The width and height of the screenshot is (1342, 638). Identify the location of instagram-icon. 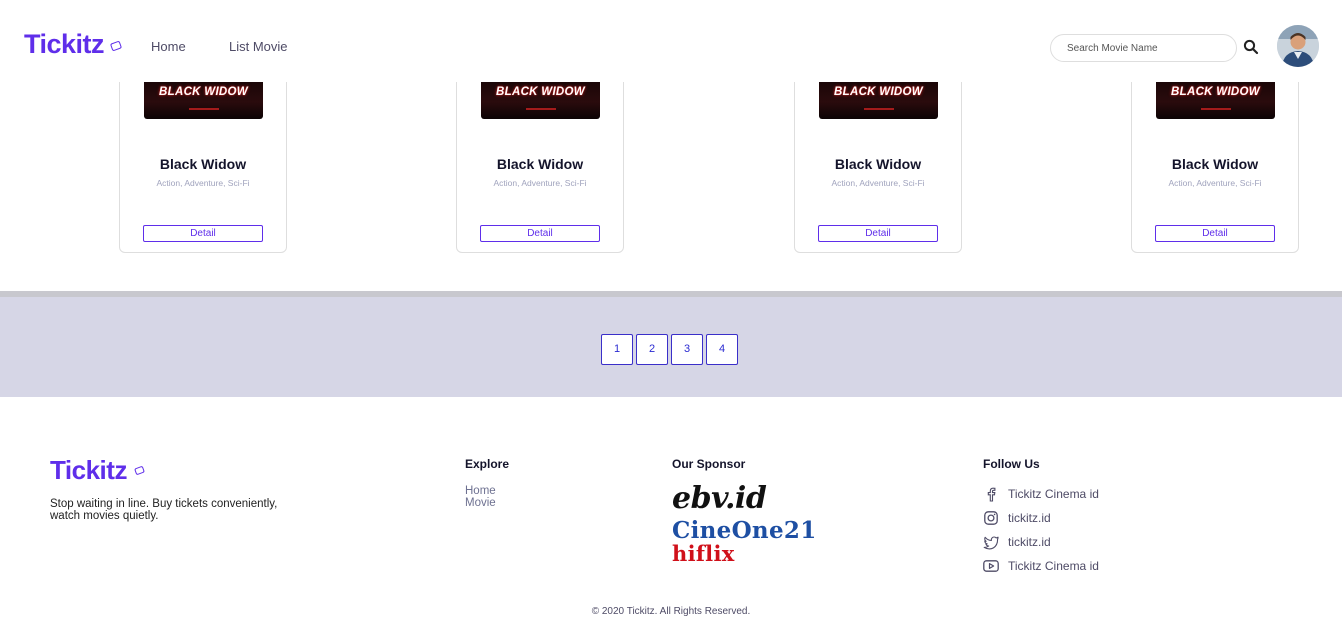
(991, 518).